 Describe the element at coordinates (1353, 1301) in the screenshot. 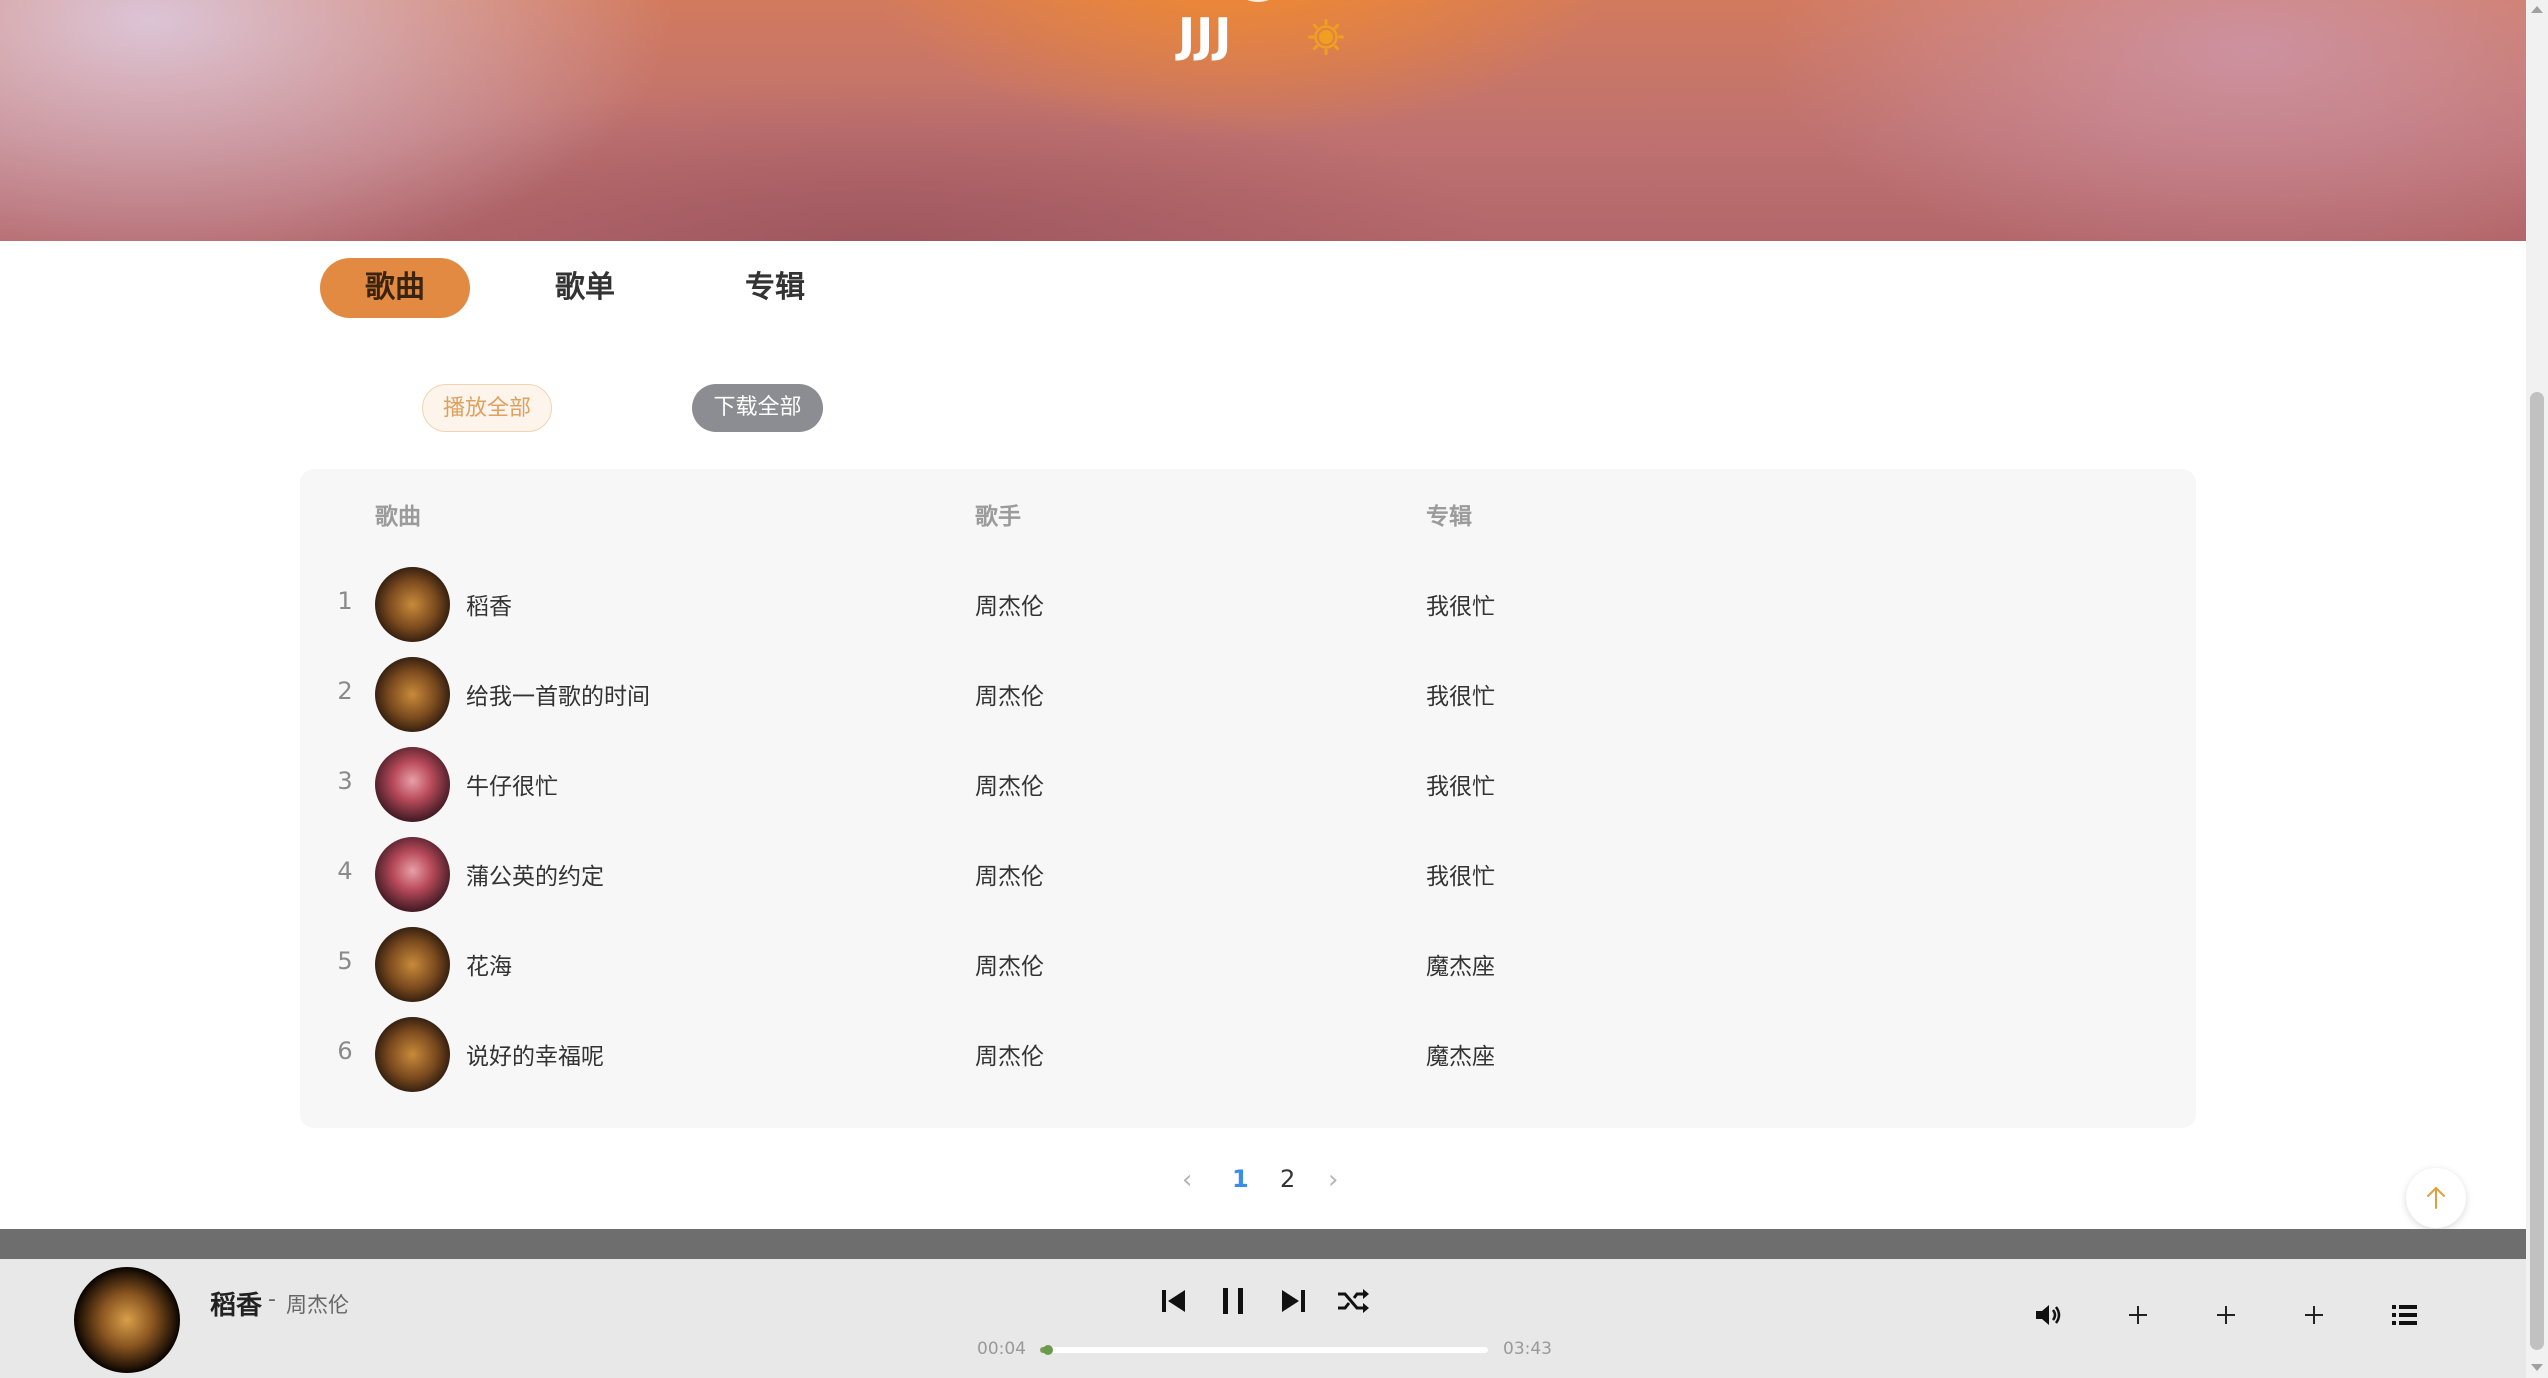

I see `shuffle-icon` at that location.